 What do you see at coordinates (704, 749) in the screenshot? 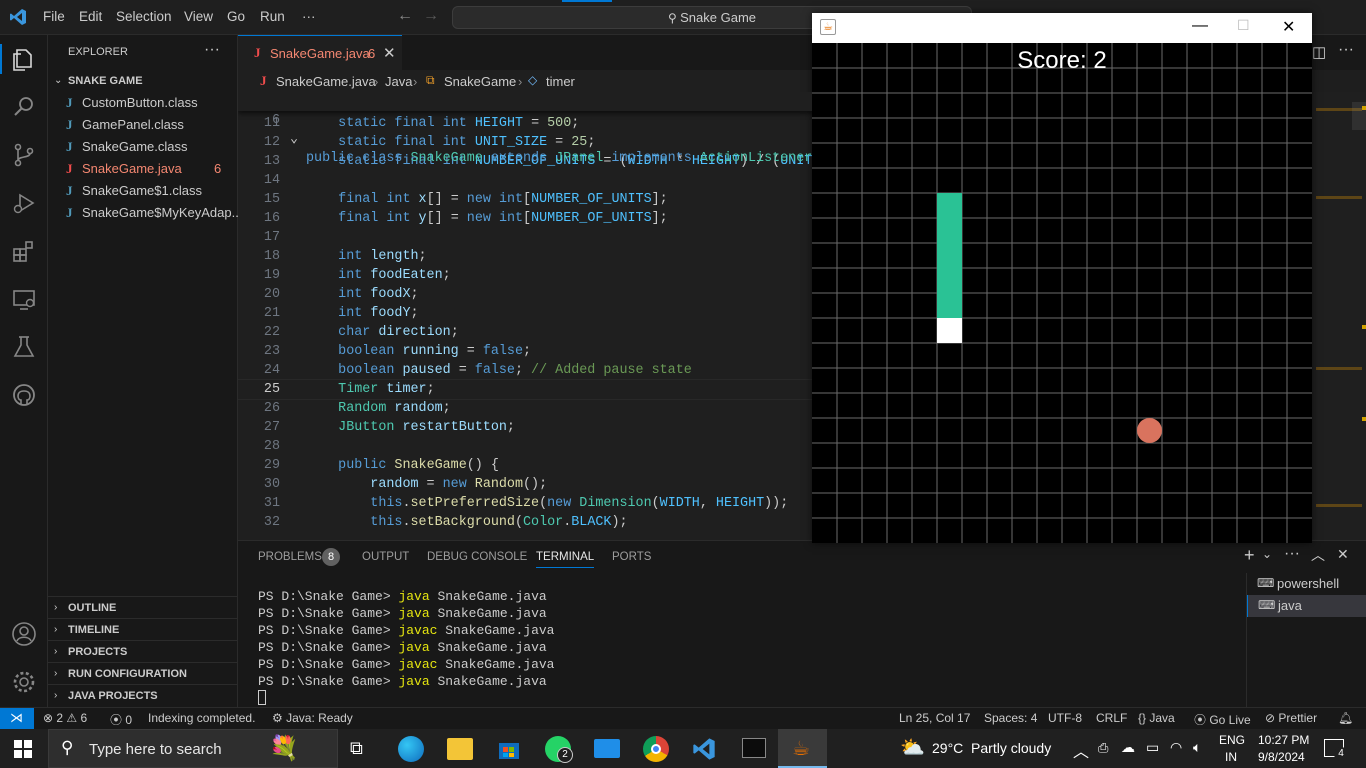
I see `vscode-taskbar-icon` at bounding box center [704, 749].